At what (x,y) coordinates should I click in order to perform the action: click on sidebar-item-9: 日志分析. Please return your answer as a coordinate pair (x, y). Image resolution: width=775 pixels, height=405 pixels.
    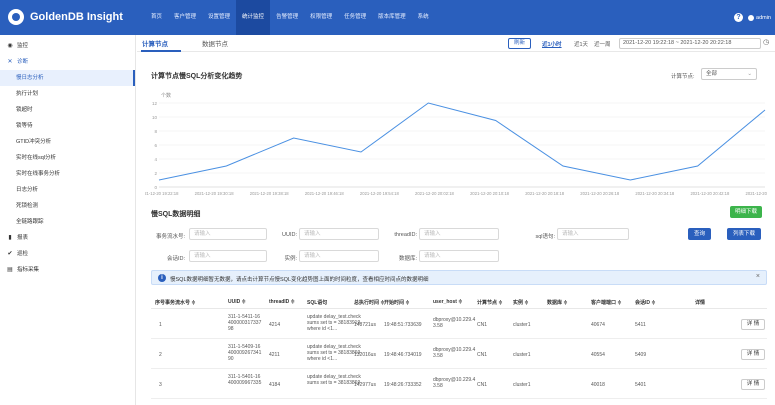
    Looking at the image, I should click on (67, 190).